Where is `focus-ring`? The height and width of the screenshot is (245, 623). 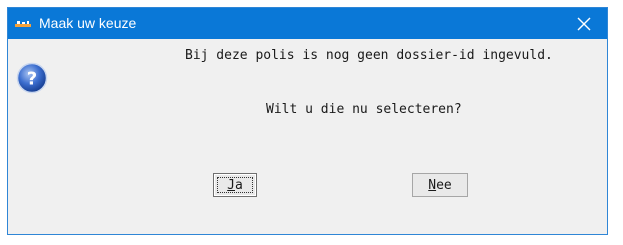
focus-ring is located at coordinates (235, 185).